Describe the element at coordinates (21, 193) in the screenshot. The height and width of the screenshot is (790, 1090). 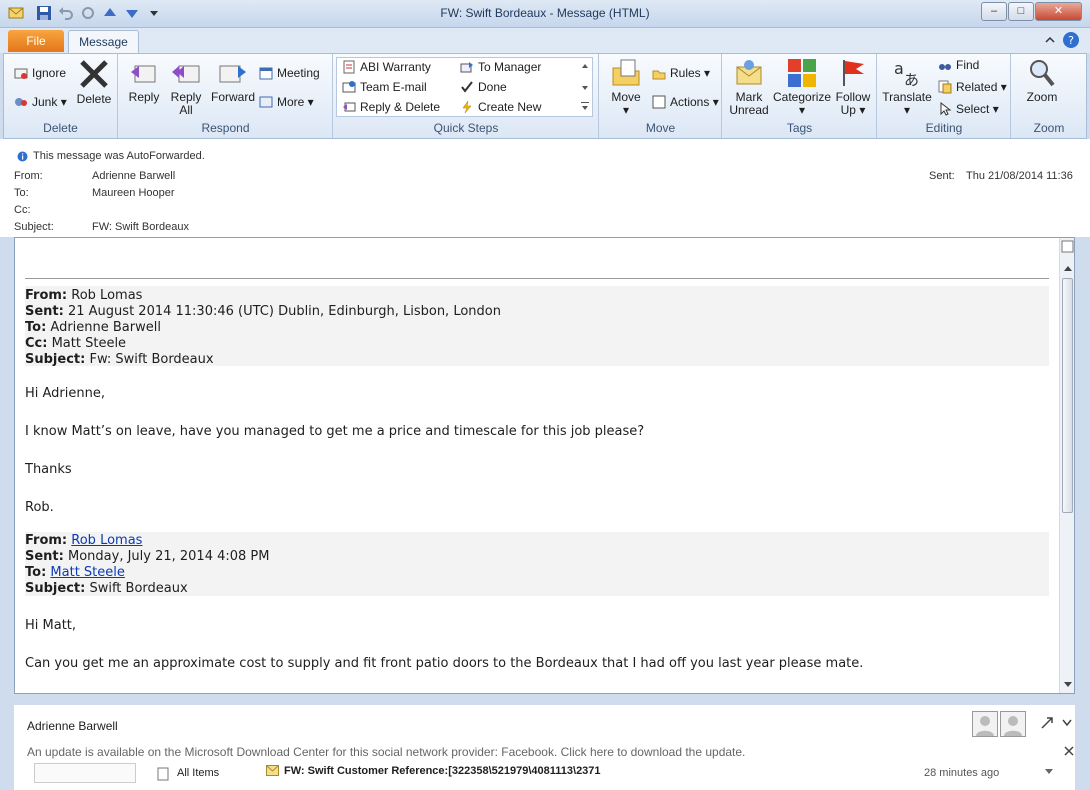
I see `to-label: To:` at that location.